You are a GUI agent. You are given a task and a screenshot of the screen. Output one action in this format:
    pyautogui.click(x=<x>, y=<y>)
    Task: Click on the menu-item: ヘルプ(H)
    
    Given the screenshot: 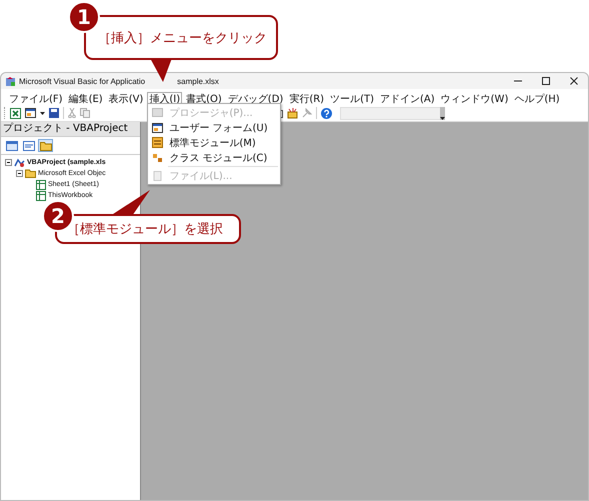 What is the action you would take?
    pyautogui.click(x=537, y=99)
    